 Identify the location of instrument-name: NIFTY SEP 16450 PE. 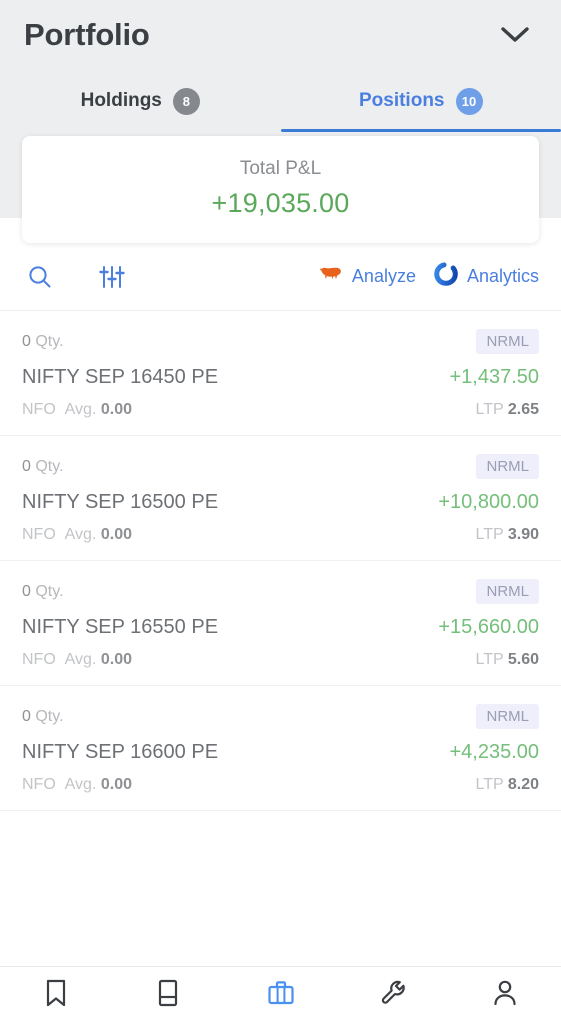
(120, 377).